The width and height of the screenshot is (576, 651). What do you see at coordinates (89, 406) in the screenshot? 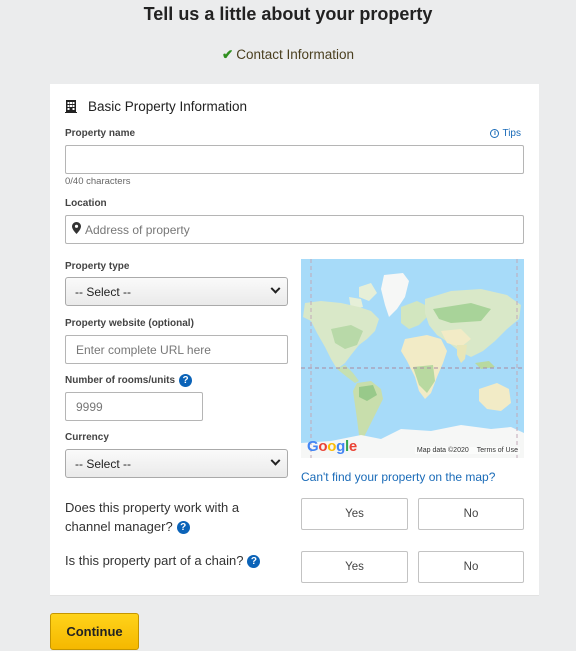
I see `rooms-placeholder: 9999` at bounding box center [89, 406].